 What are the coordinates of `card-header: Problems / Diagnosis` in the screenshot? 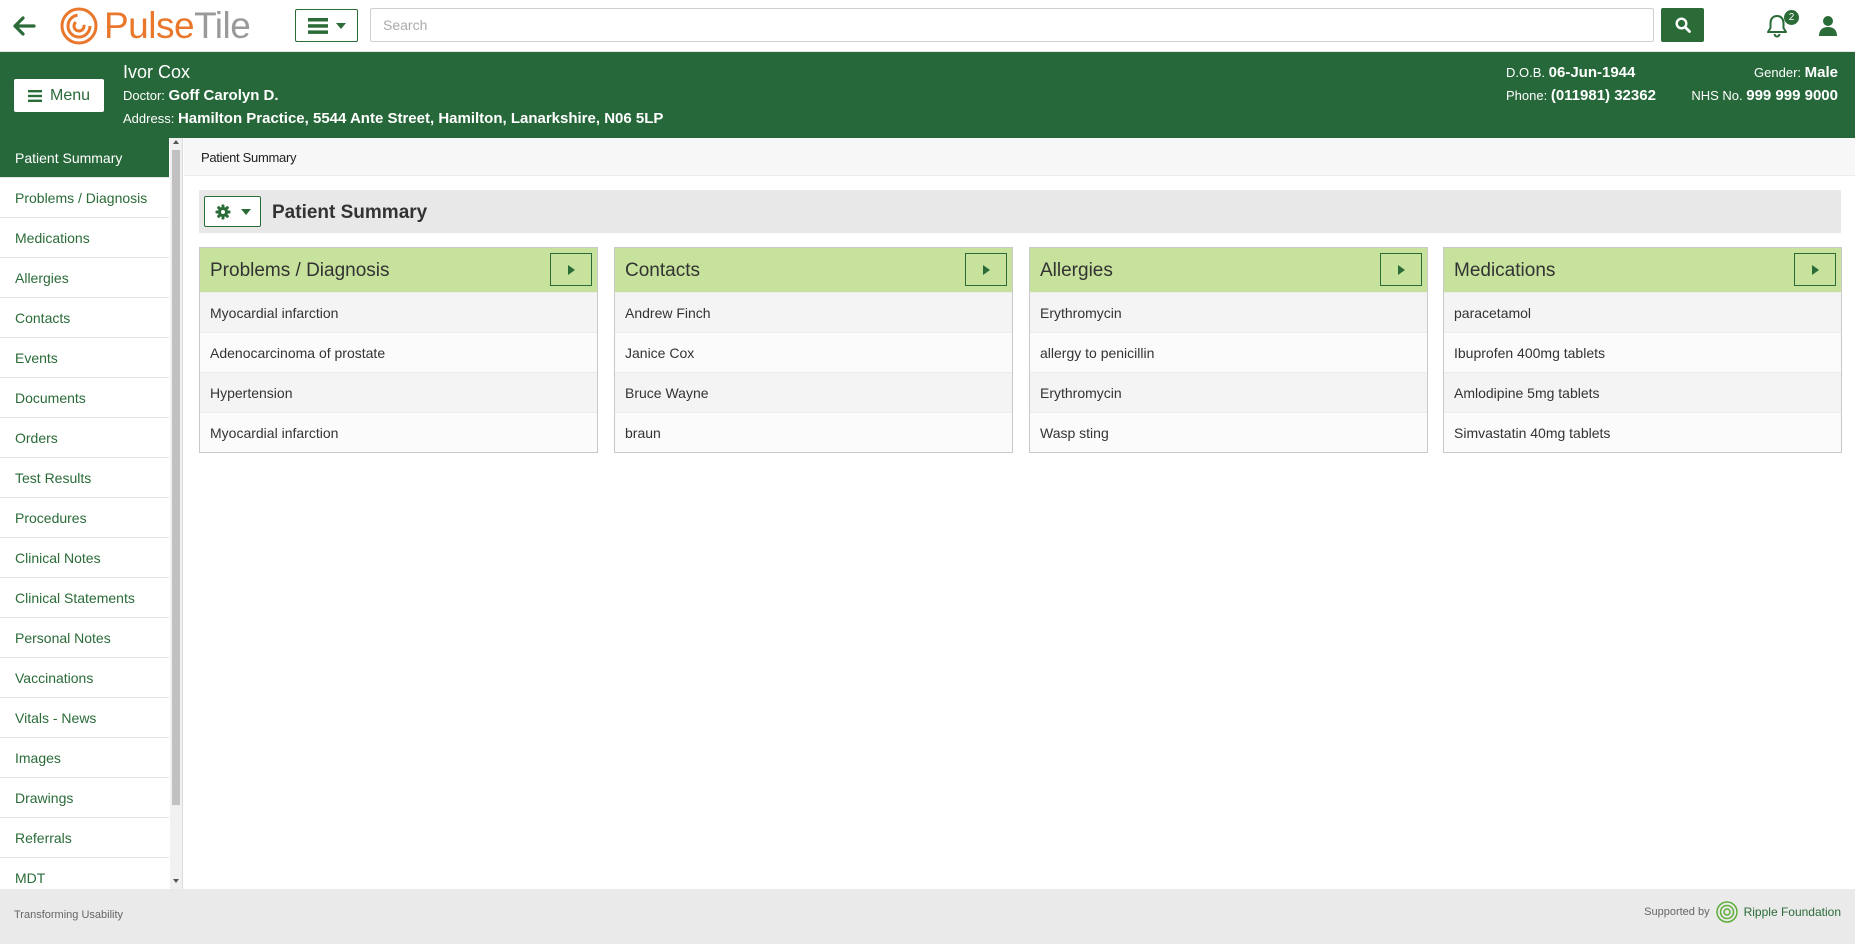 It's located at (398, 270).